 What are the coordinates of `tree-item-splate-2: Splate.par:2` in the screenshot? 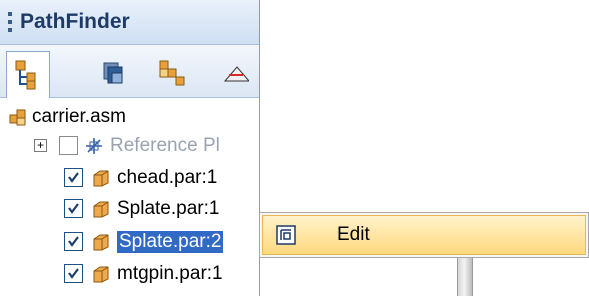 It's located at (144, 241).